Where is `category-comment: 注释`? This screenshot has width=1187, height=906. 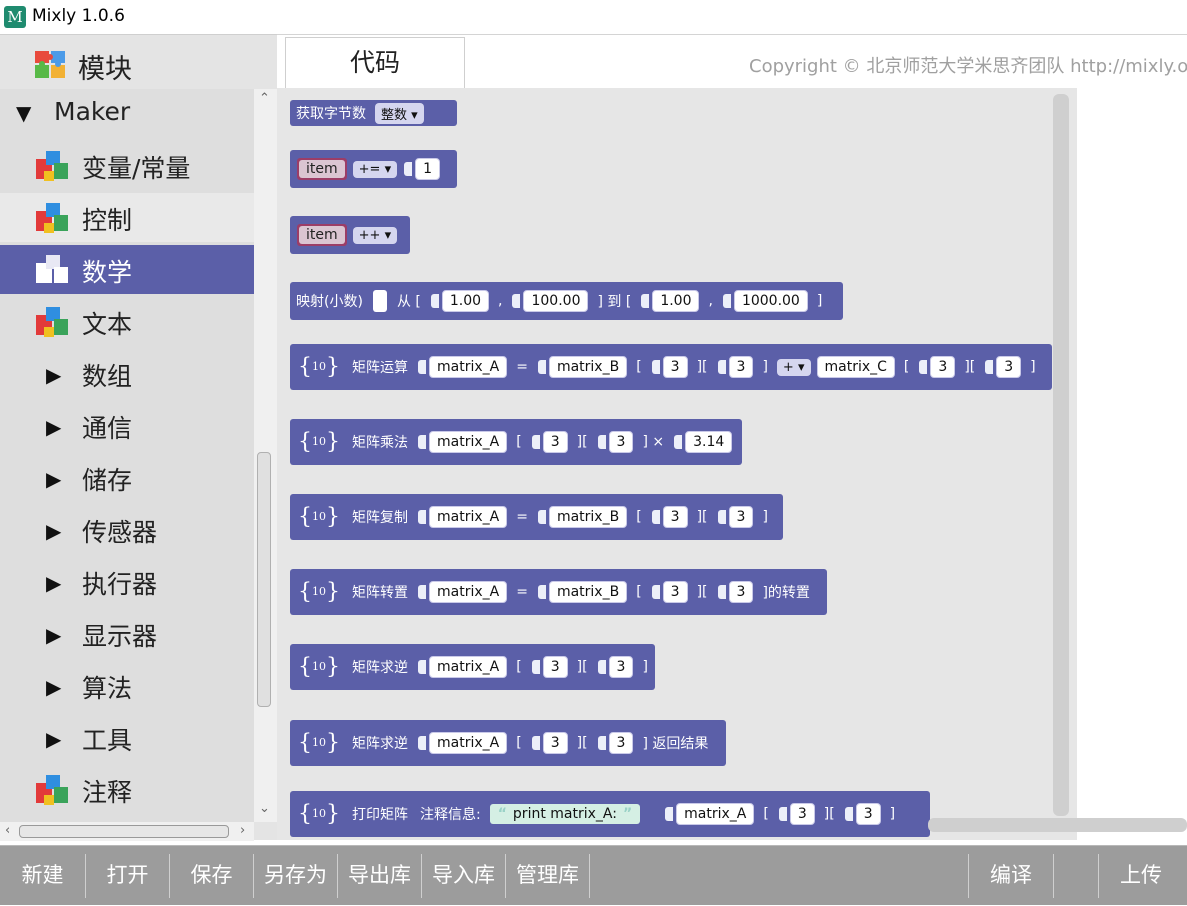
category-comment: 注释 is located at coordinates (127, 789).